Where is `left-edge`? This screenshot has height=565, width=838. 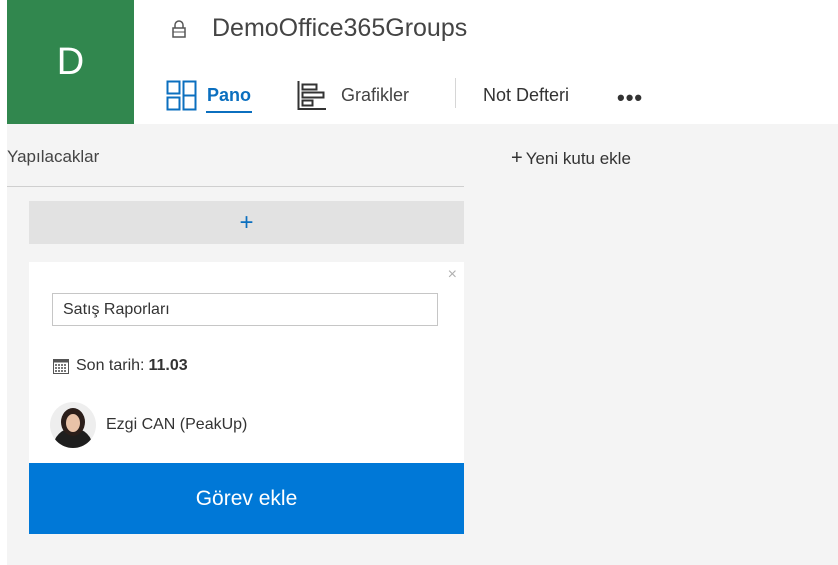 left-edge is located at coordinates (3, 344).